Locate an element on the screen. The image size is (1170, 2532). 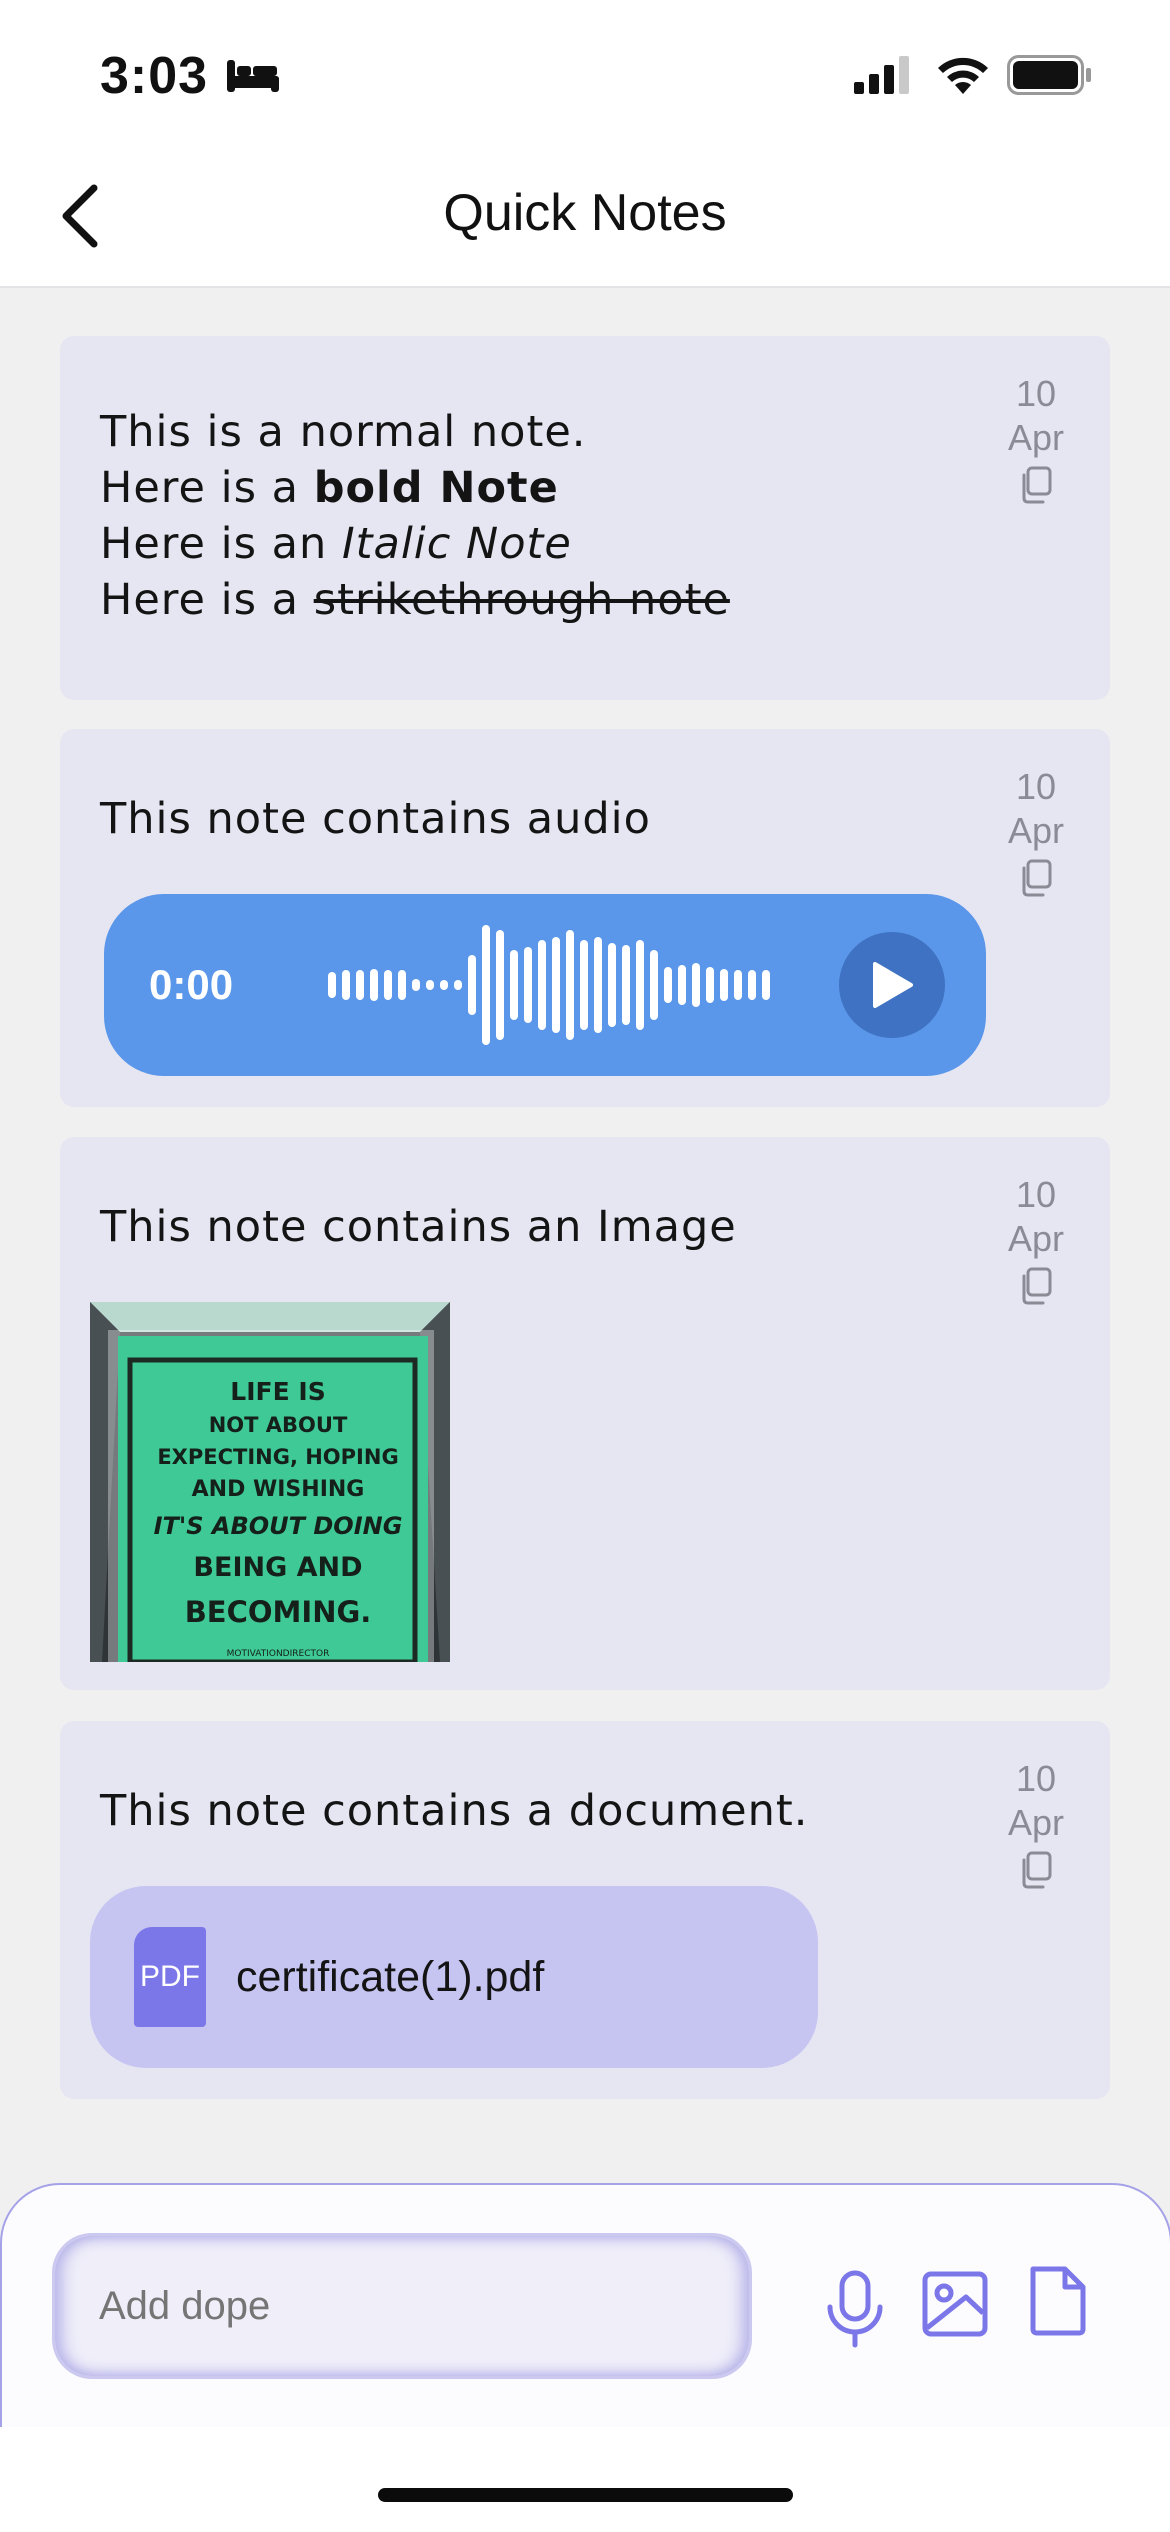
note-card: This note contains audio 10 Apr 0:00 is located at coordinates (585, 918).